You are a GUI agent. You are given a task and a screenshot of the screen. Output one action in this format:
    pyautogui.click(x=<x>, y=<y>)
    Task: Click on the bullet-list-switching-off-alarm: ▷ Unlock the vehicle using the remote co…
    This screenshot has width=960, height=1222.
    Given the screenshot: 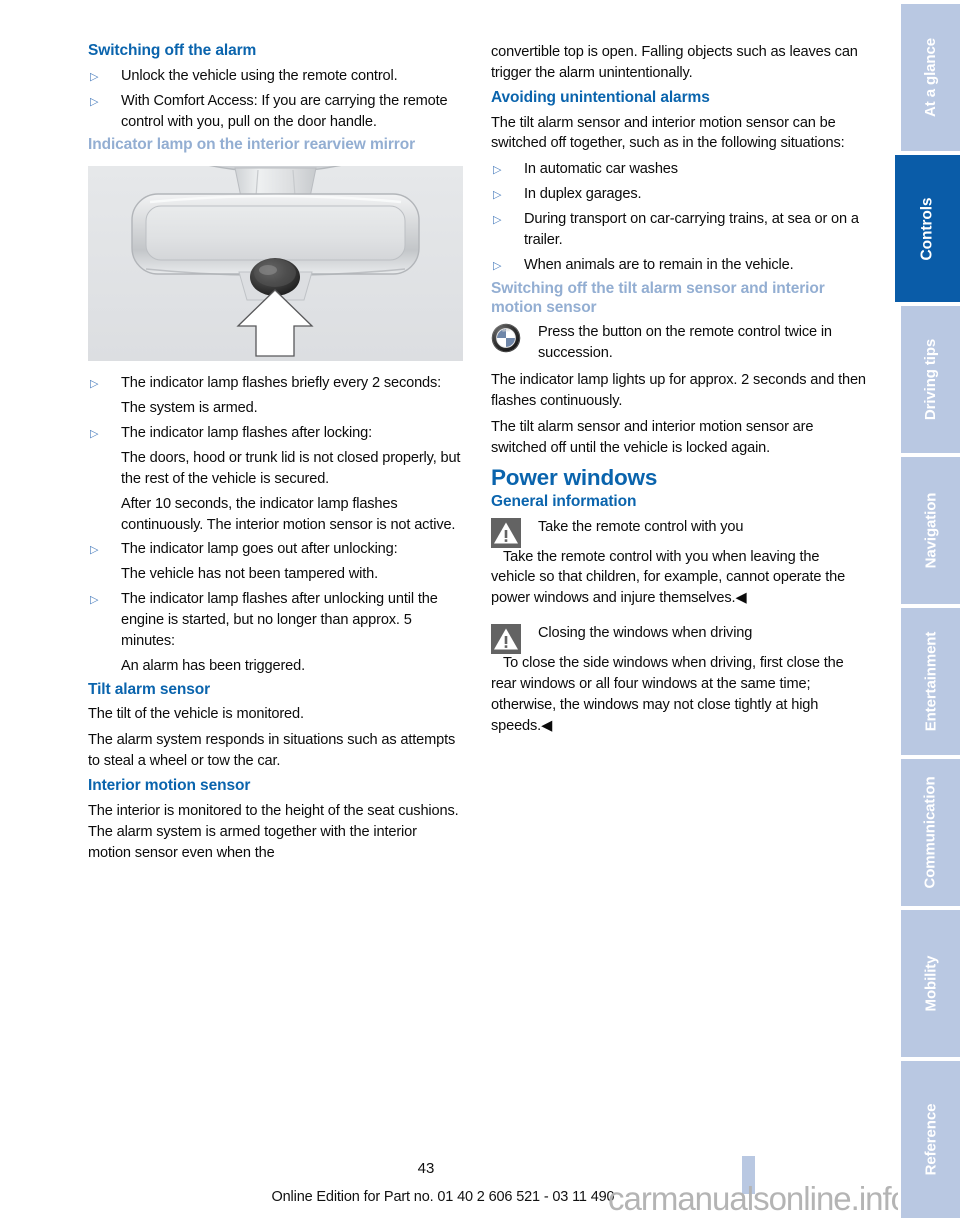 What is the action you would take?
    pyautogui.click(x=275, y=99)
    